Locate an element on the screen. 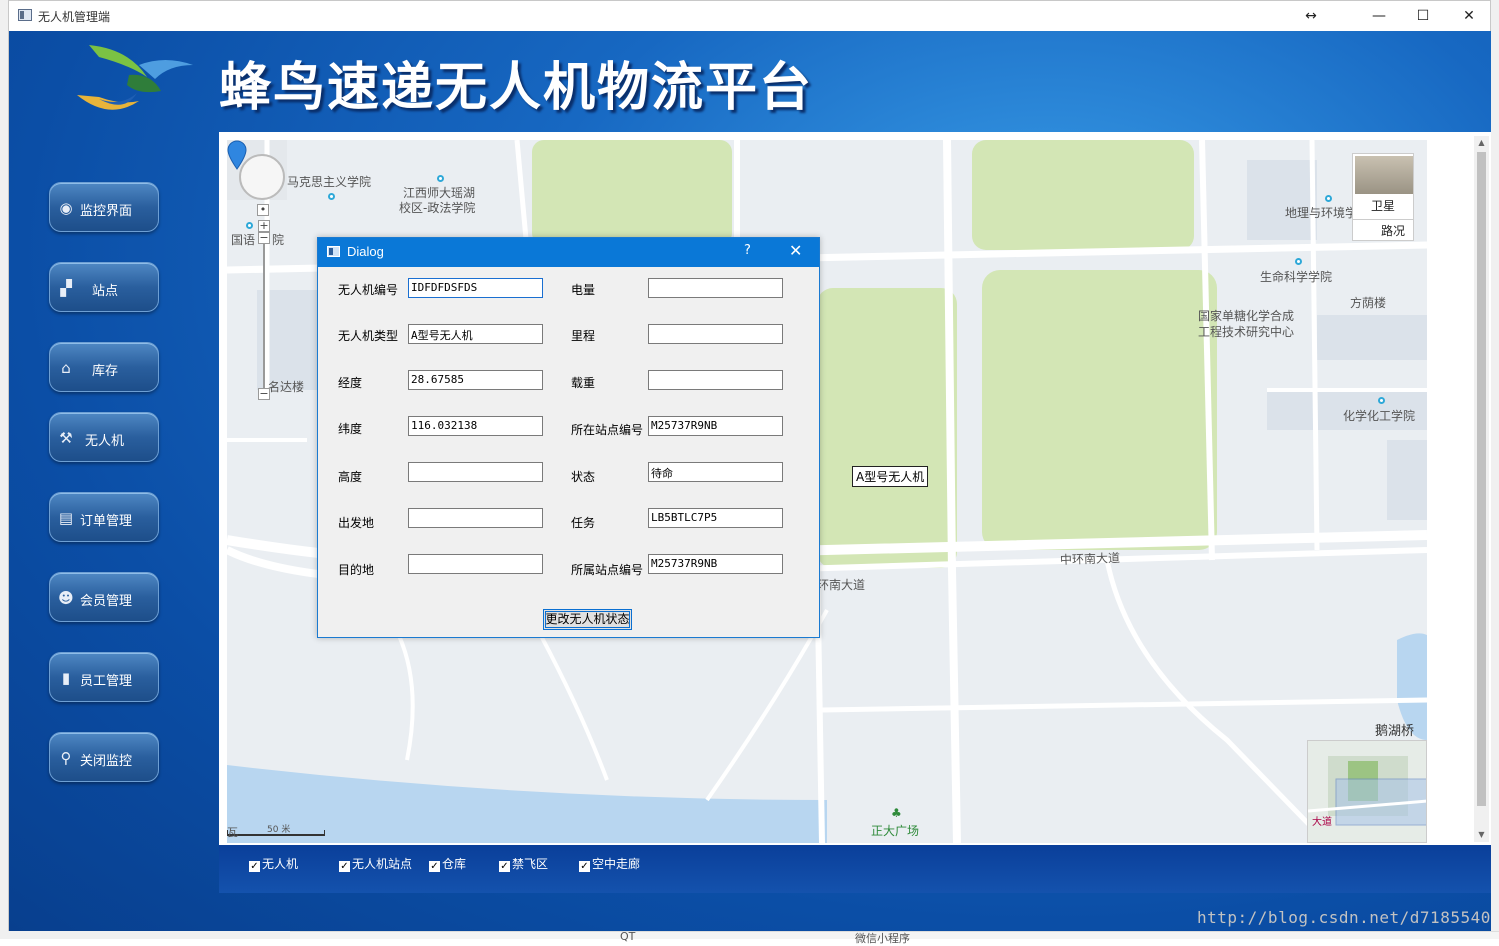 Image resolution: width=1499 pixels, height=946 pixels. change-drone-status-button: 更改无人机状态 is located at coordinates (587, 619).